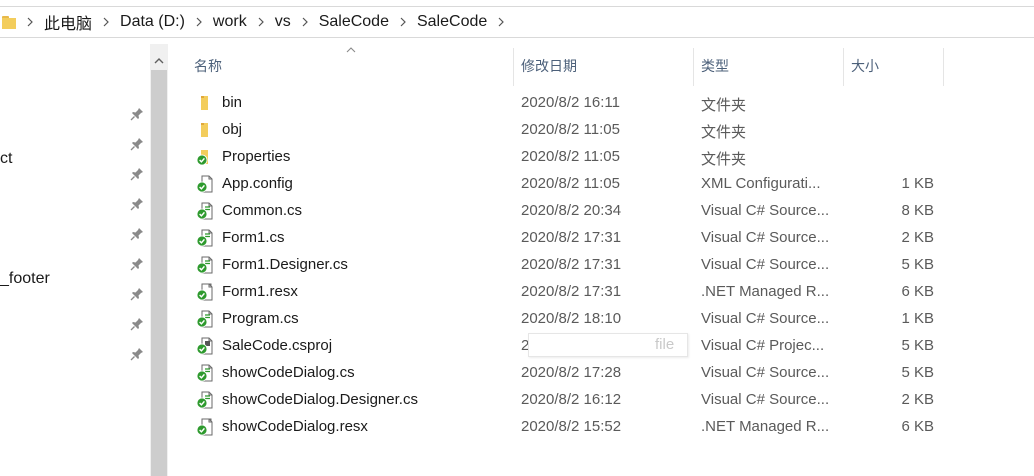 Image resolution: width=1034 pixels, height=476 pixels. What do you see at coordinates (257, 183) in the screenshot?
I see `file-name: App.config` at bounding box center [257, 183].